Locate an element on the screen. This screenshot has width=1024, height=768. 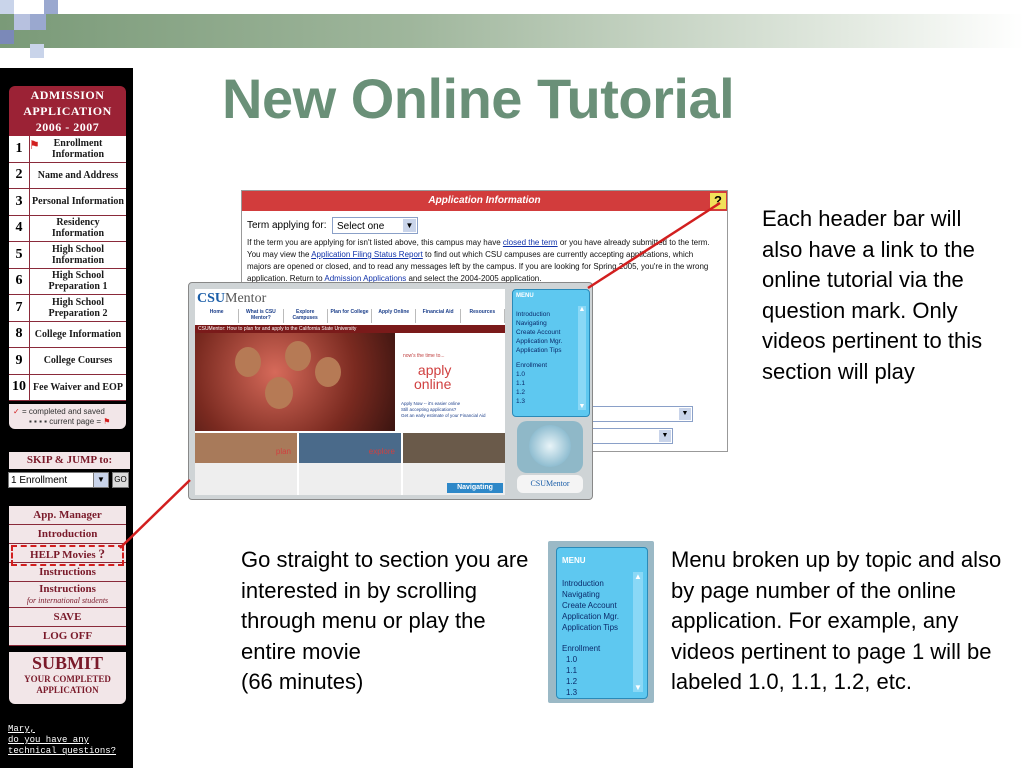
step-number: 1 is located at coordinates (19, 149).